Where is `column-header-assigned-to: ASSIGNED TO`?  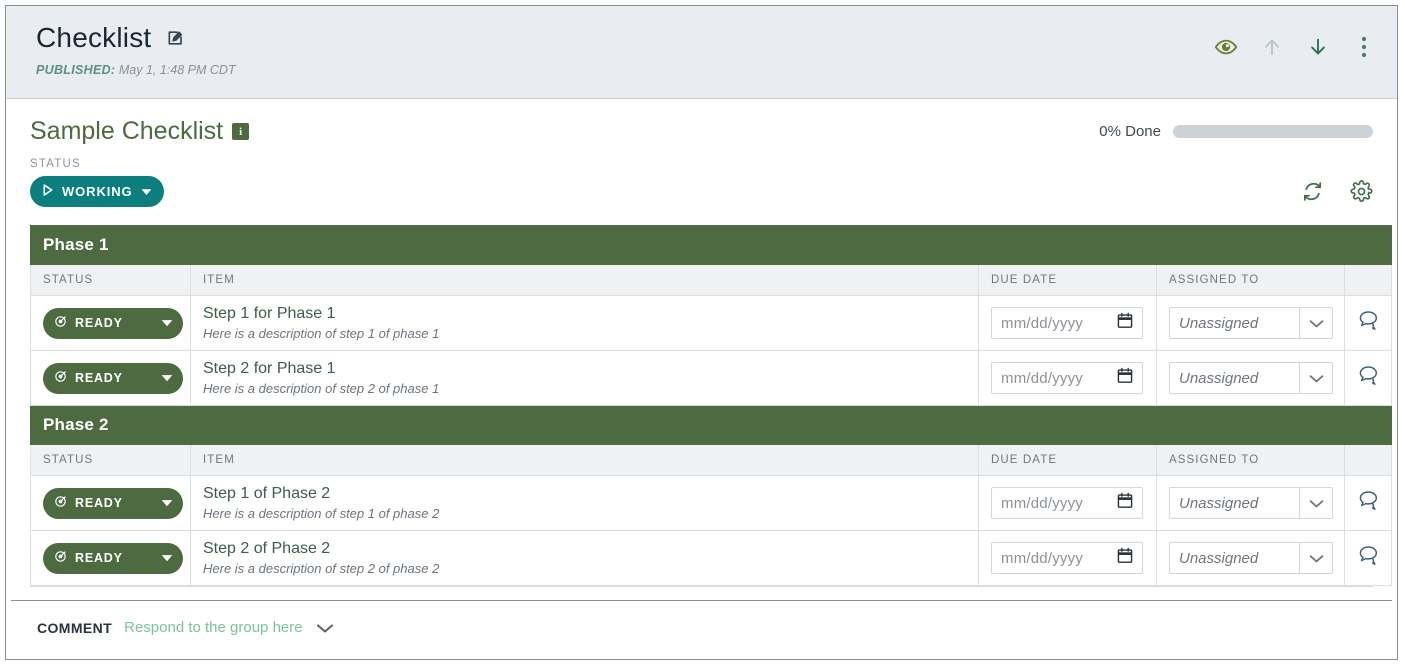
column-header-assigned-to: ASSIGNED TO is located at coordinates (1250, 280).